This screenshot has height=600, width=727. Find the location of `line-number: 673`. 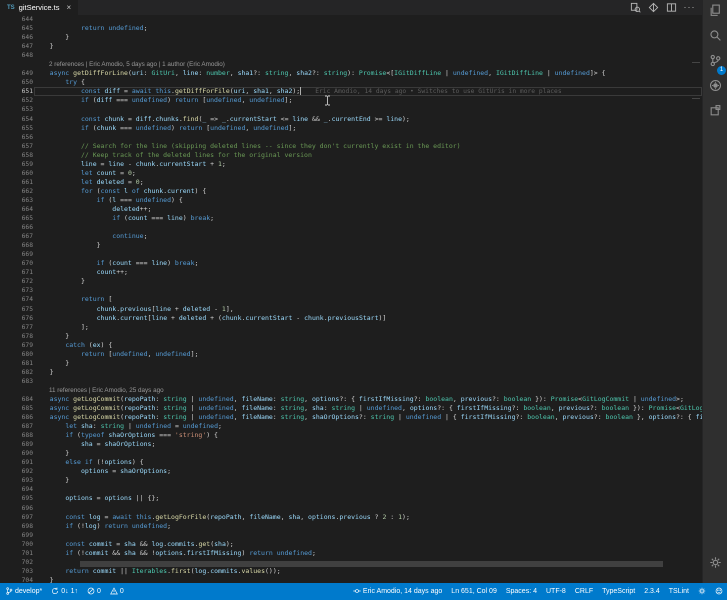

line-number: 673 is located at coordinates (17, 290).